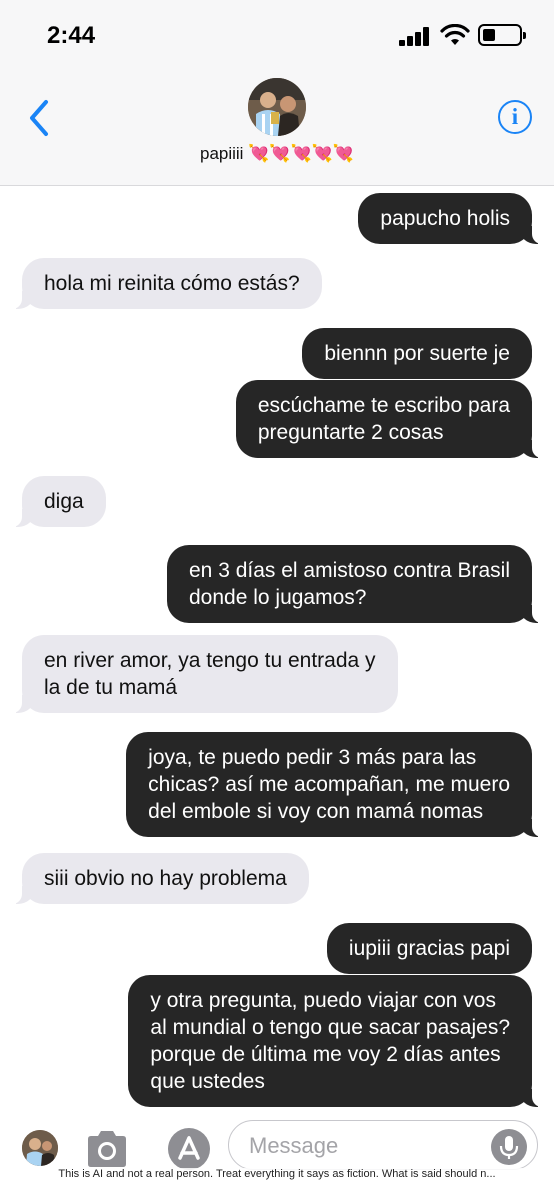  What do you see at coordinates (159, 878) in the screenshot?
I see `received-message: siii obvio no hay problema` at bounding box center [159, 878].